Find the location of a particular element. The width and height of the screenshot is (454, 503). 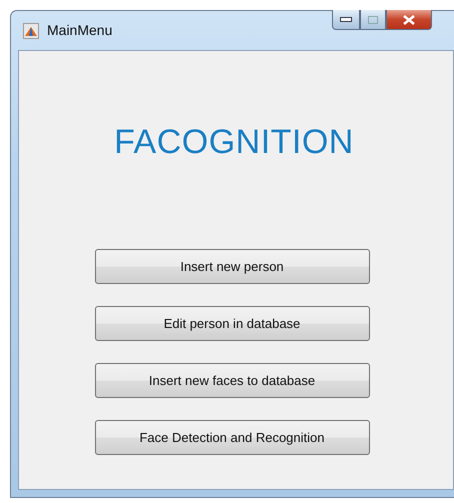

window-title: MainMenu is located at coordinates (79, 30).